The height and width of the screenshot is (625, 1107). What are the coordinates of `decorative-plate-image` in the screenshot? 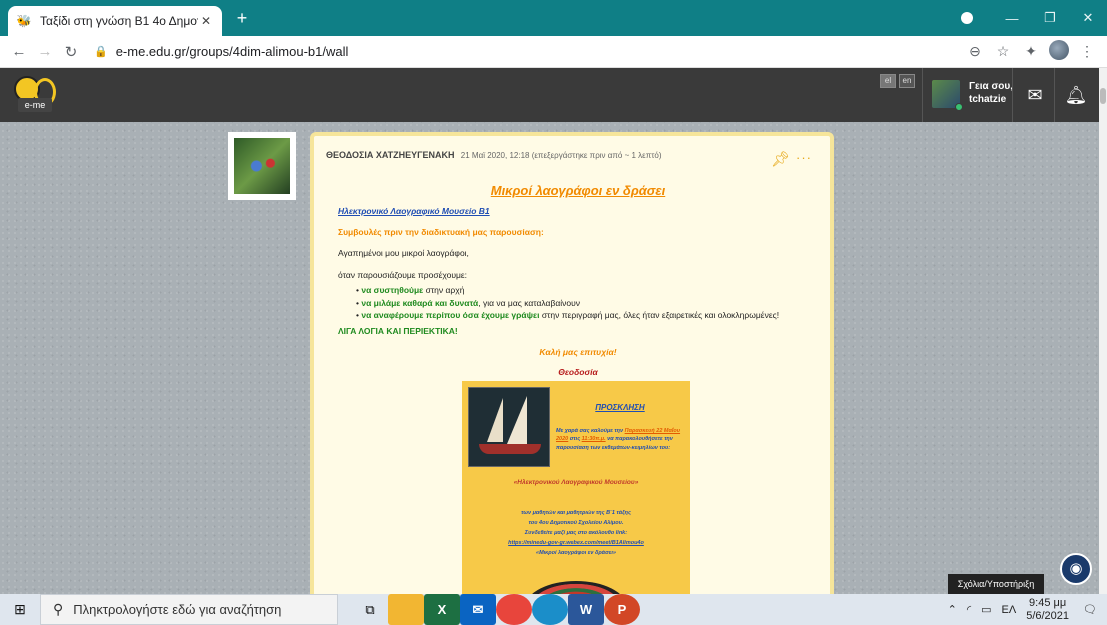 It's located at (576, 587).